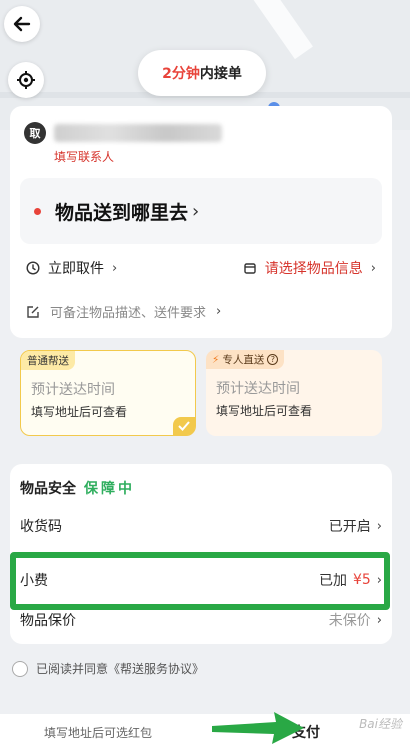  I want to click on arrow-left-icon, so click(22, 24).